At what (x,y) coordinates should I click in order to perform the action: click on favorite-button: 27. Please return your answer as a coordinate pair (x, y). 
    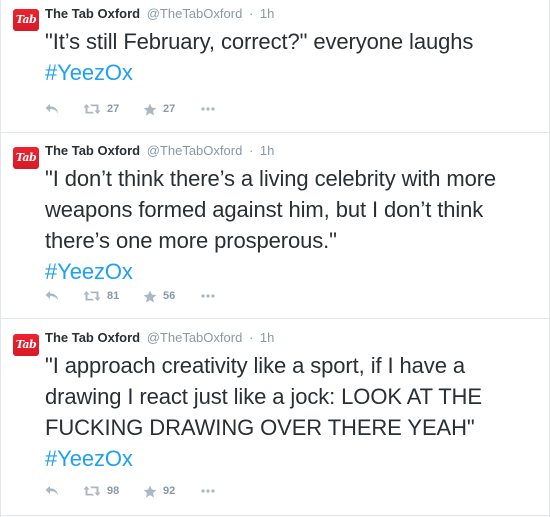
    Looking at the image, I should click on (172, 109).